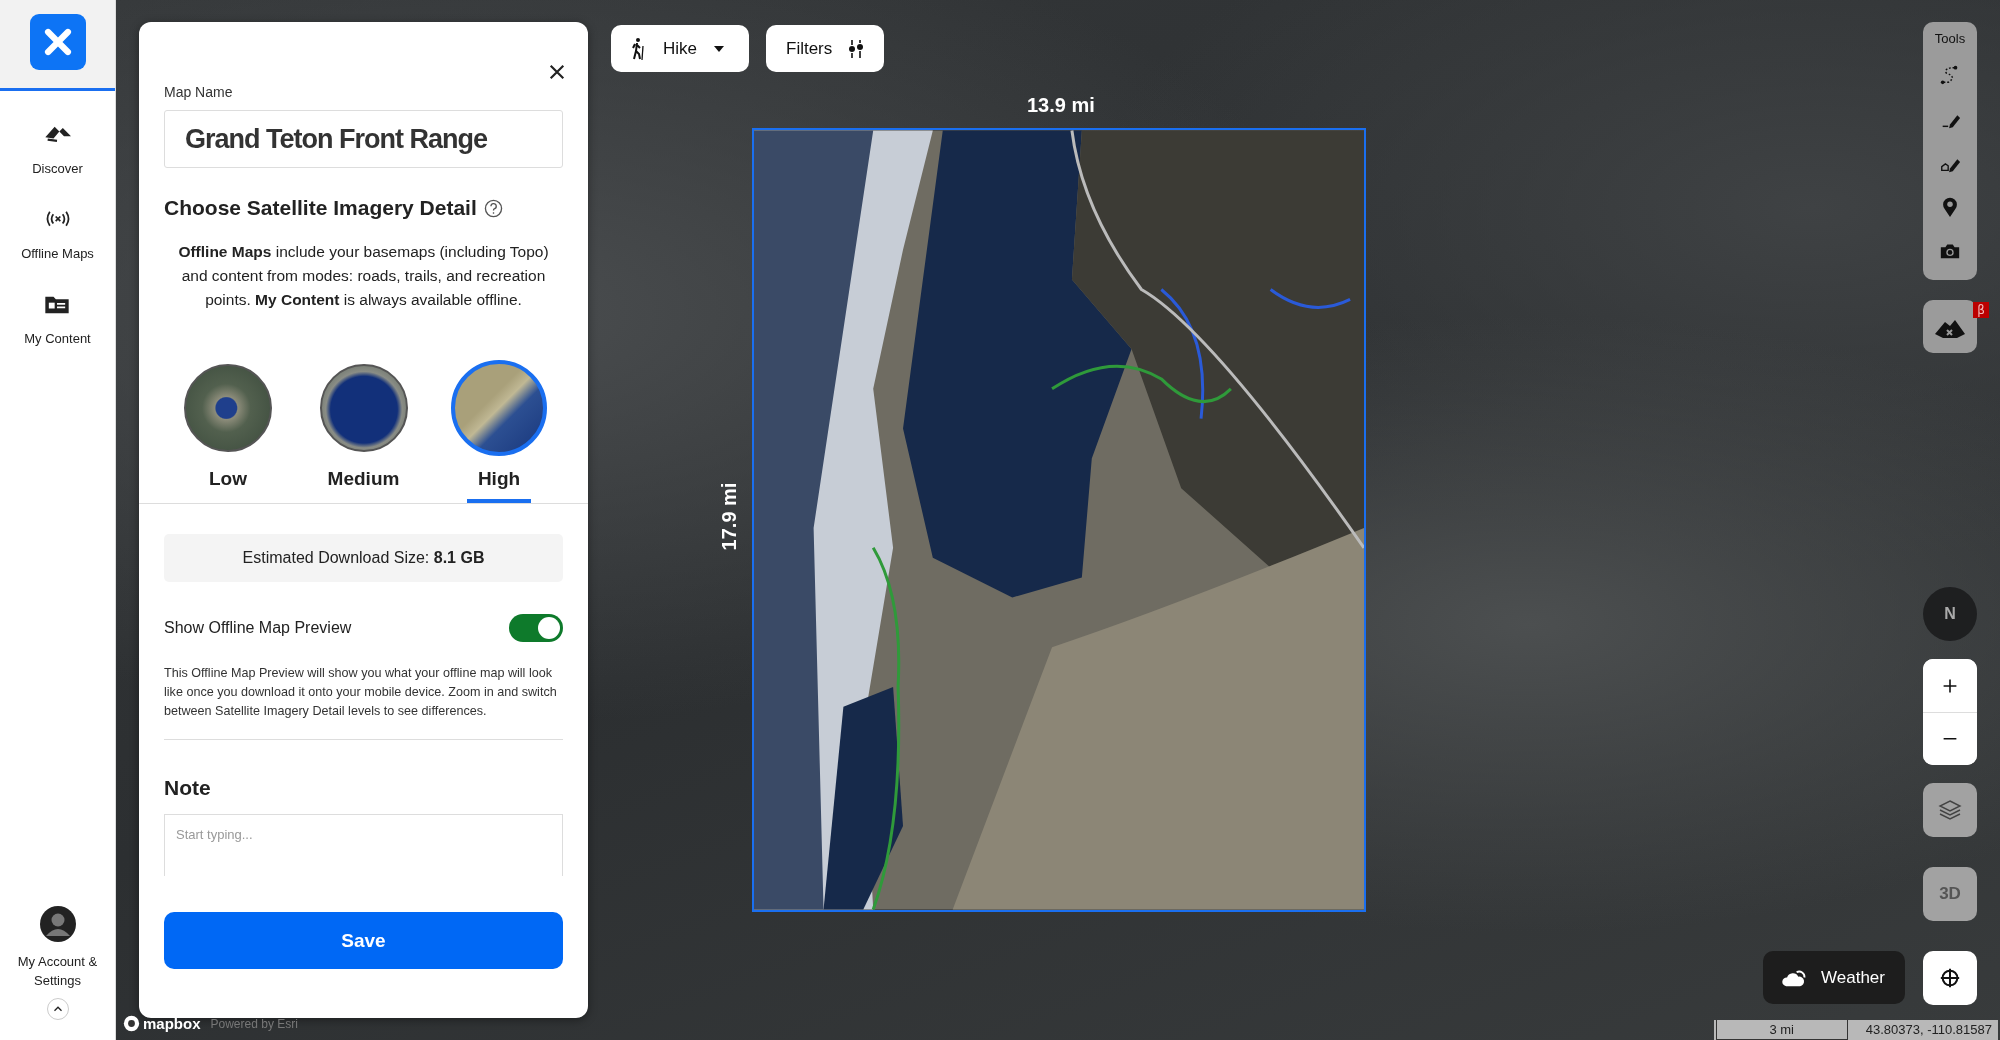  What do you see at coordinates (363, 139) in the screenshot?
I see `map-name-field: Grand Teton Front Range` at bounding box center [363, 139].